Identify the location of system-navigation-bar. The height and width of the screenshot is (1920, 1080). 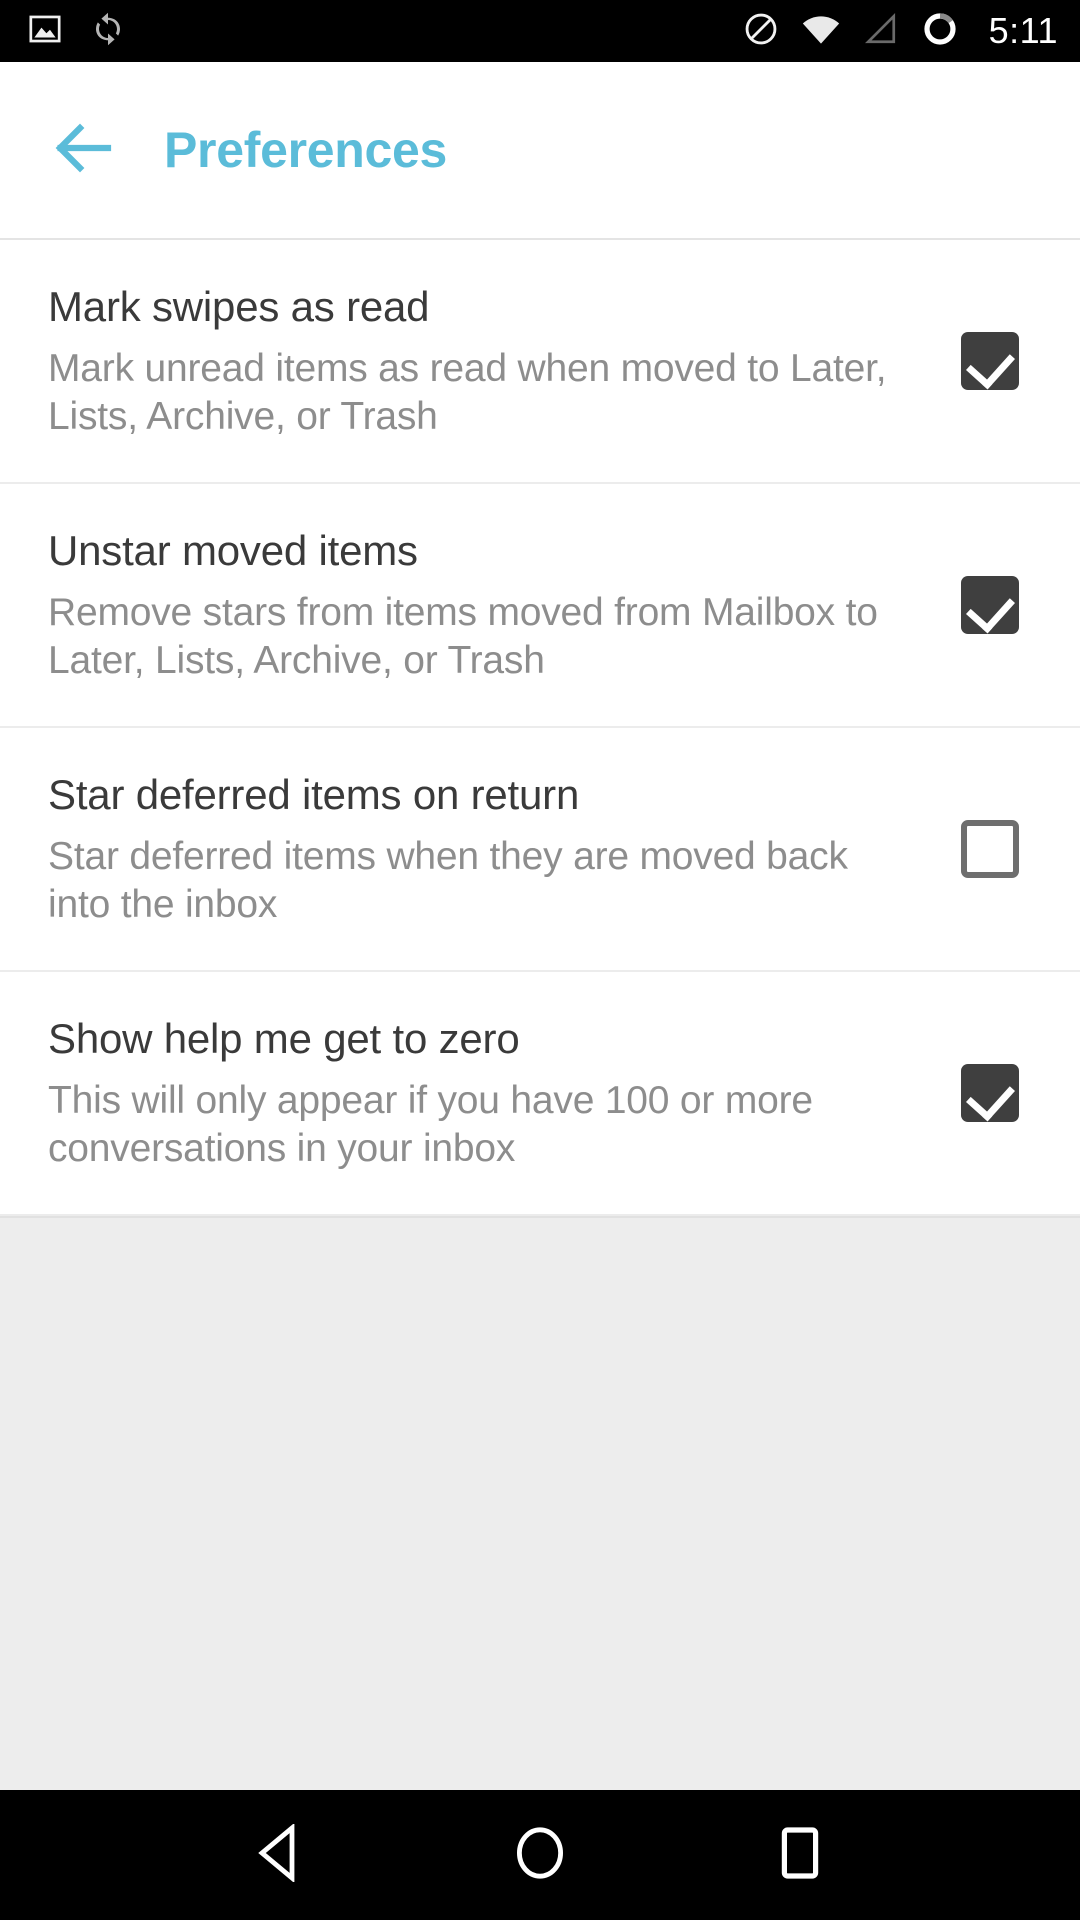
(540, 1855).